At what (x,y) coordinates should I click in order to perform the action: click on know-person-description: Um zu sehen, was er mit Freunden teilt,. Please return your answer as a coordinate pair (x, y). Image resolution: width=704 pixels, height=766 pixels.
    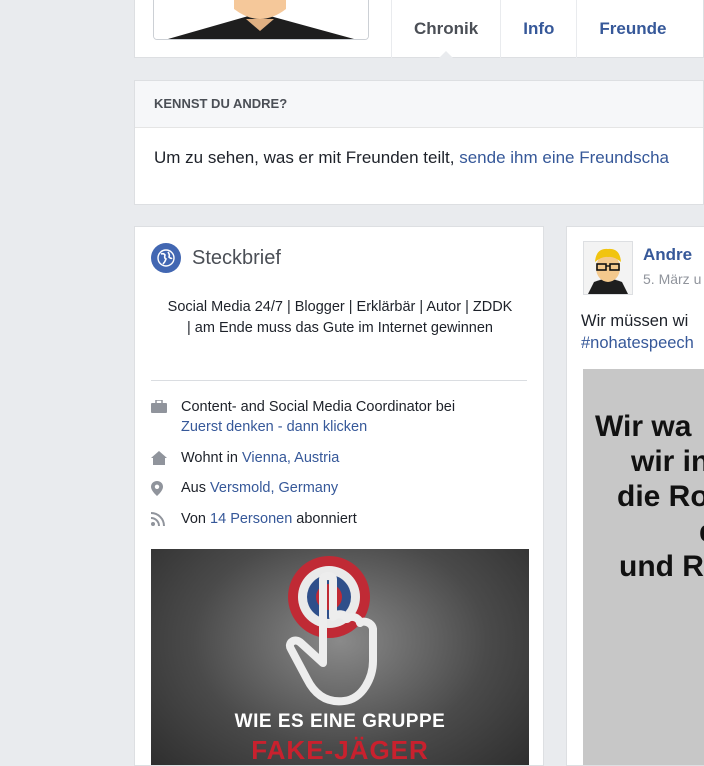
    Looking at the image, I should click on (304, 157).